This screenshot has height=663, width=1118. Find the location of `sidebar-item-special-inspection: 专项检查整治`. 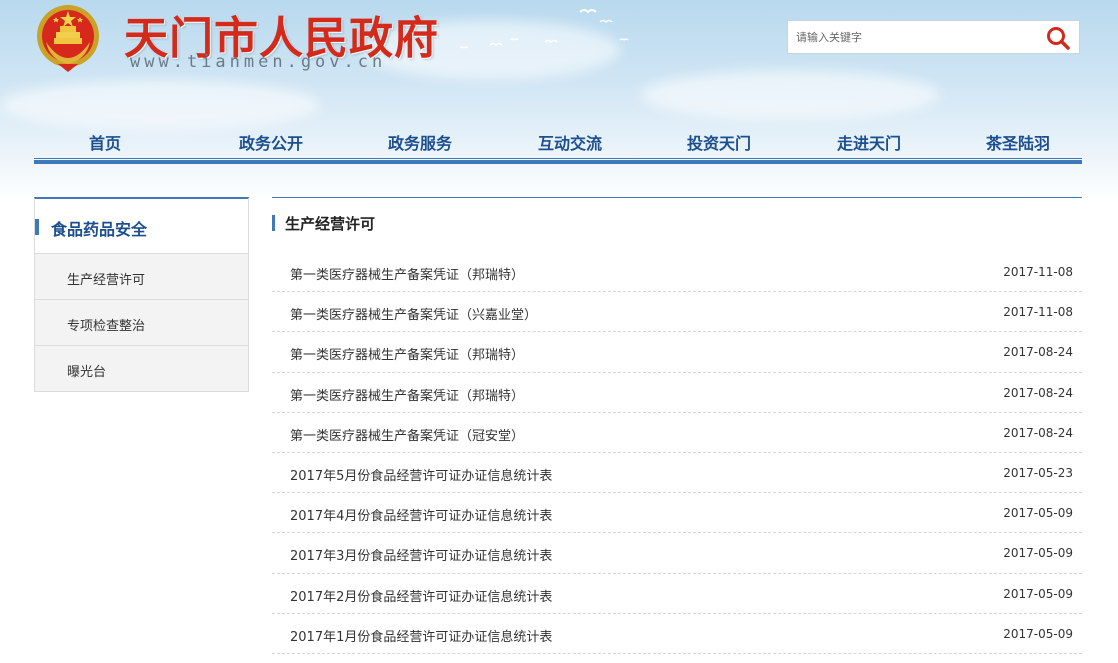

sidebar-item-special-inspection: 专项检查整治 is located at coordinates (141, 323).